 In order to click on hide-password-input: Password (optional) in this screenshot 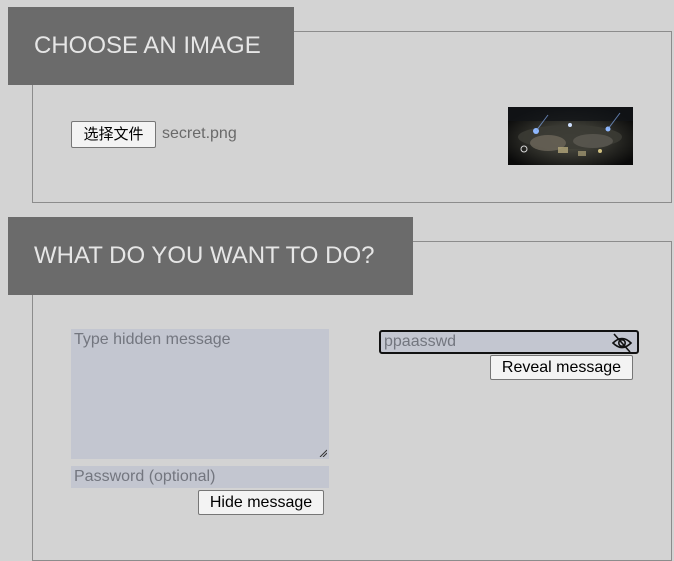, I will do `click(200, 477)`.